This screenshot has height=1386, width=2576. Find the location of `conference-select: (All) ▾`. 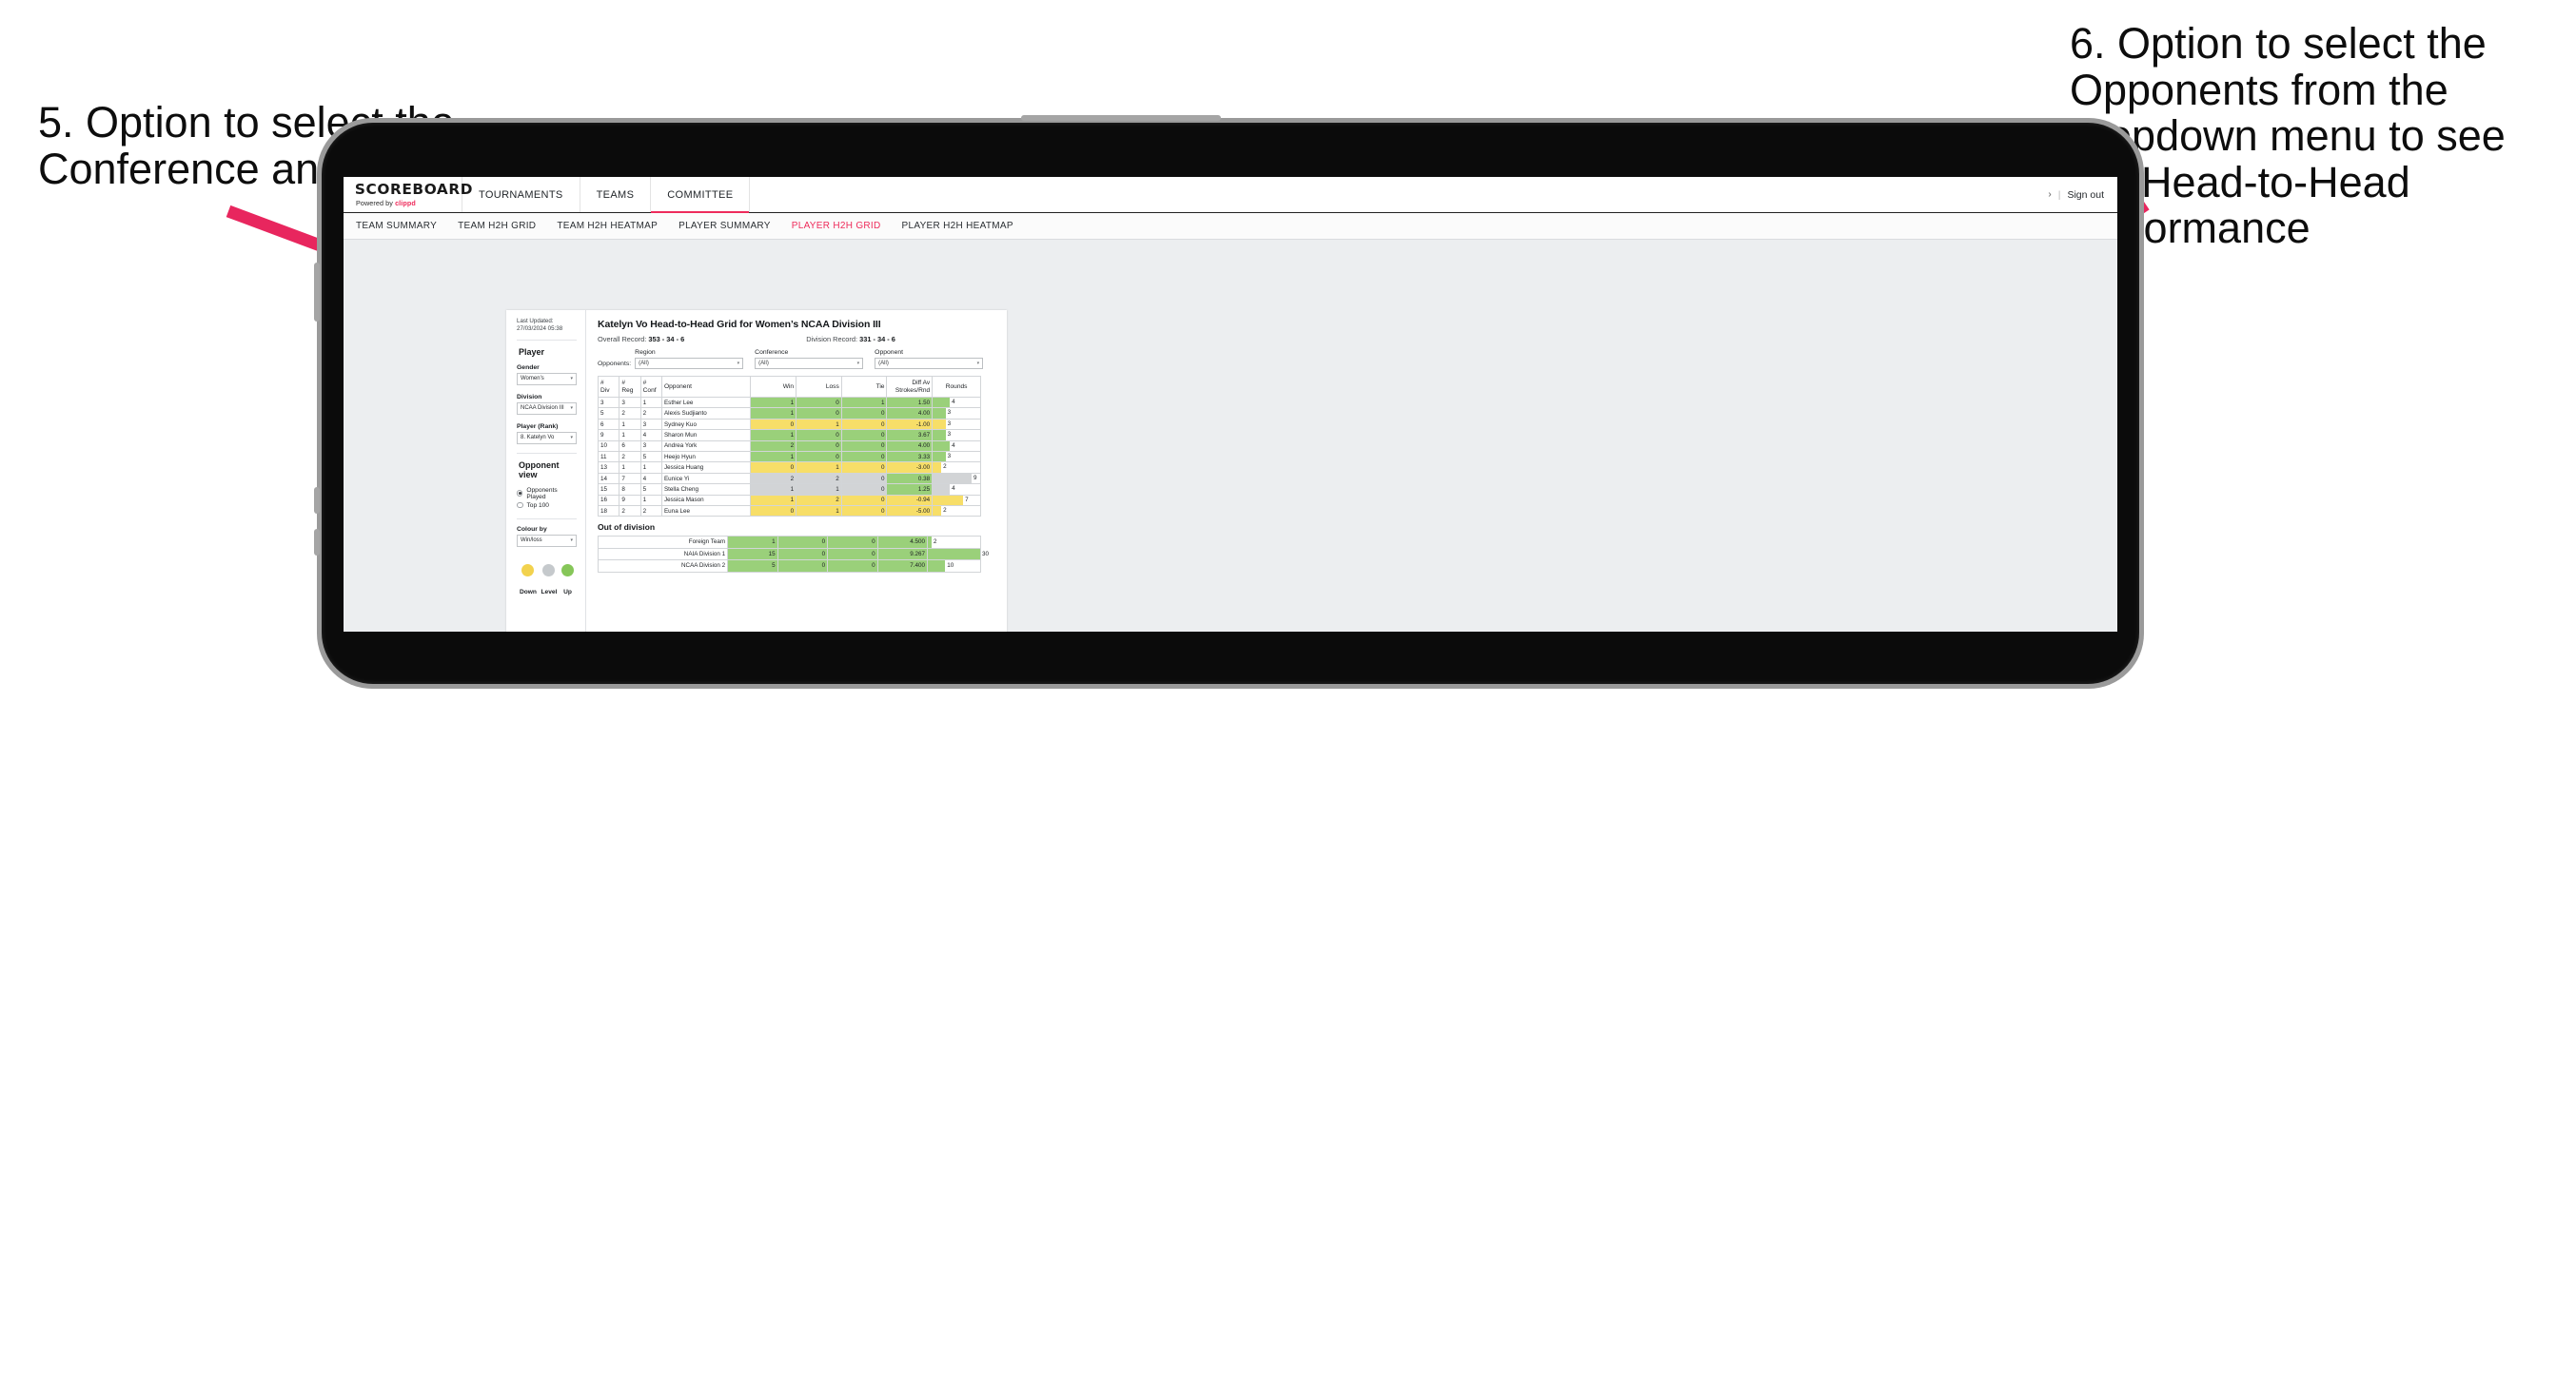

conference-select: (All) ▾ is located at coordinates (809, 363).